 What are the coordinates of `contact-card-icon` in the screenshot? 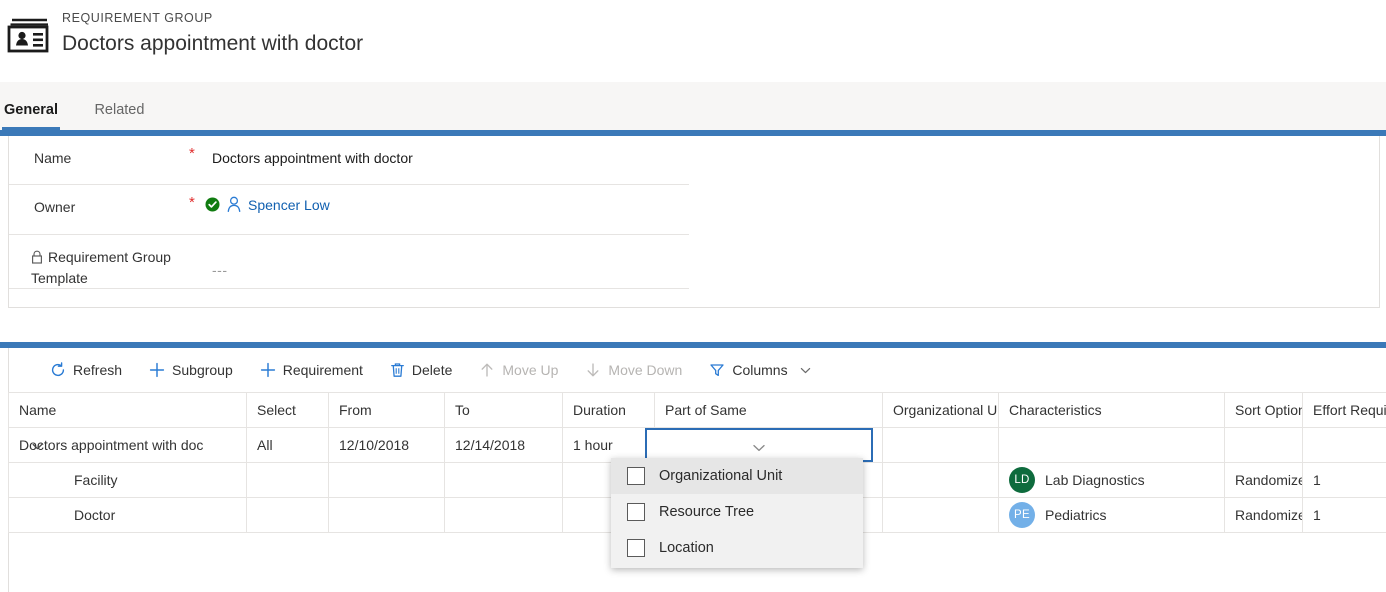 It's located at (28, 35).